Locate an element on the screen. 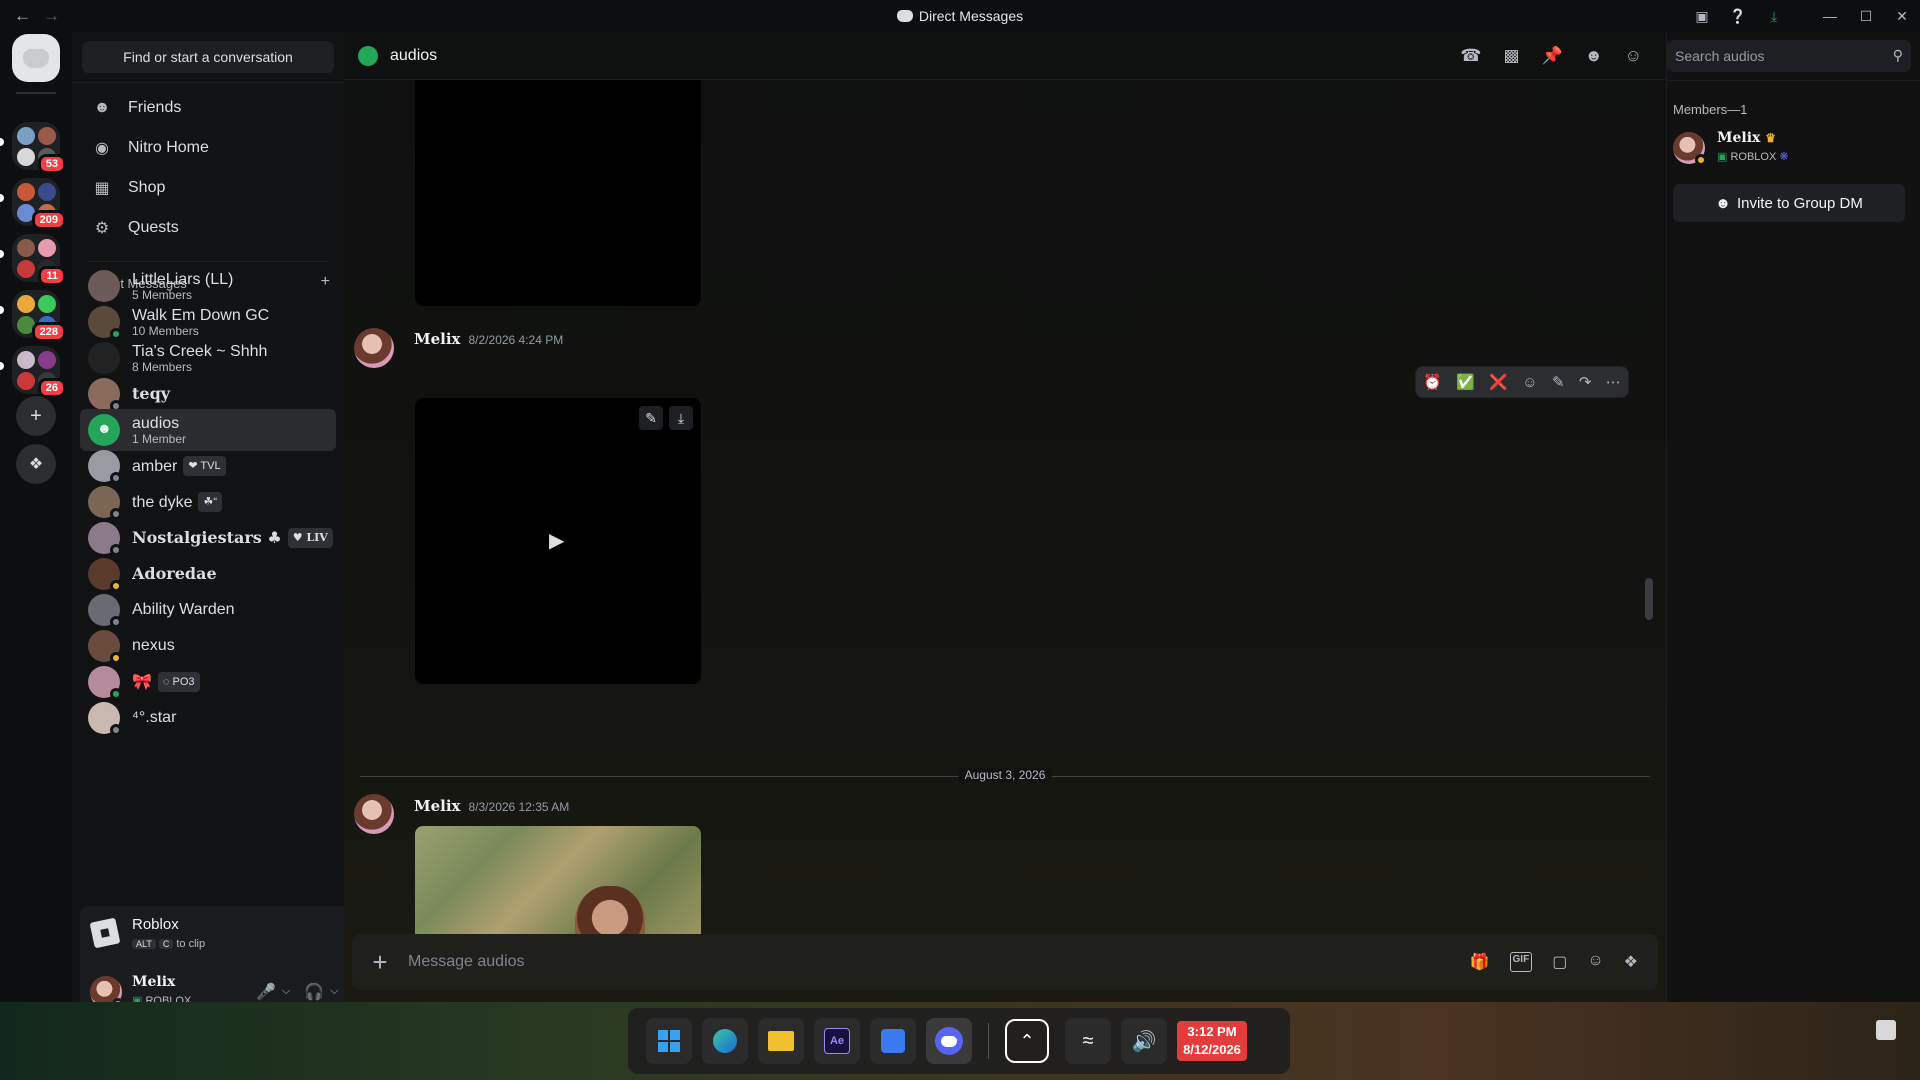 The image size is (1920, 1080). status-indicator is located at coordinates (116, 730).